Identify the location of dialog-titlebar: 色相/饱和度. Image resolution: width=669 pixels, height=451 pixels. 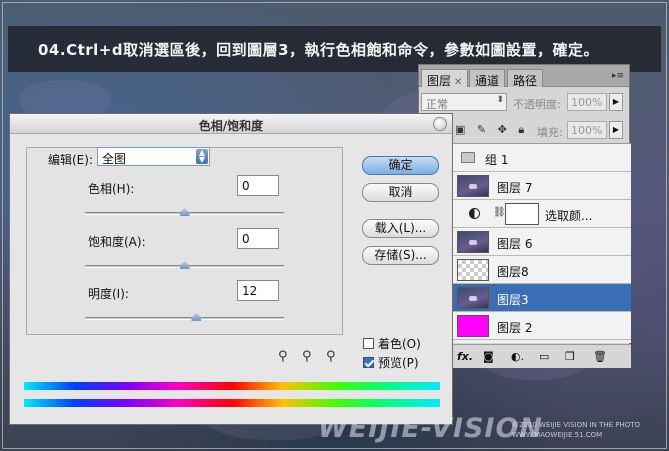
(231, 124).